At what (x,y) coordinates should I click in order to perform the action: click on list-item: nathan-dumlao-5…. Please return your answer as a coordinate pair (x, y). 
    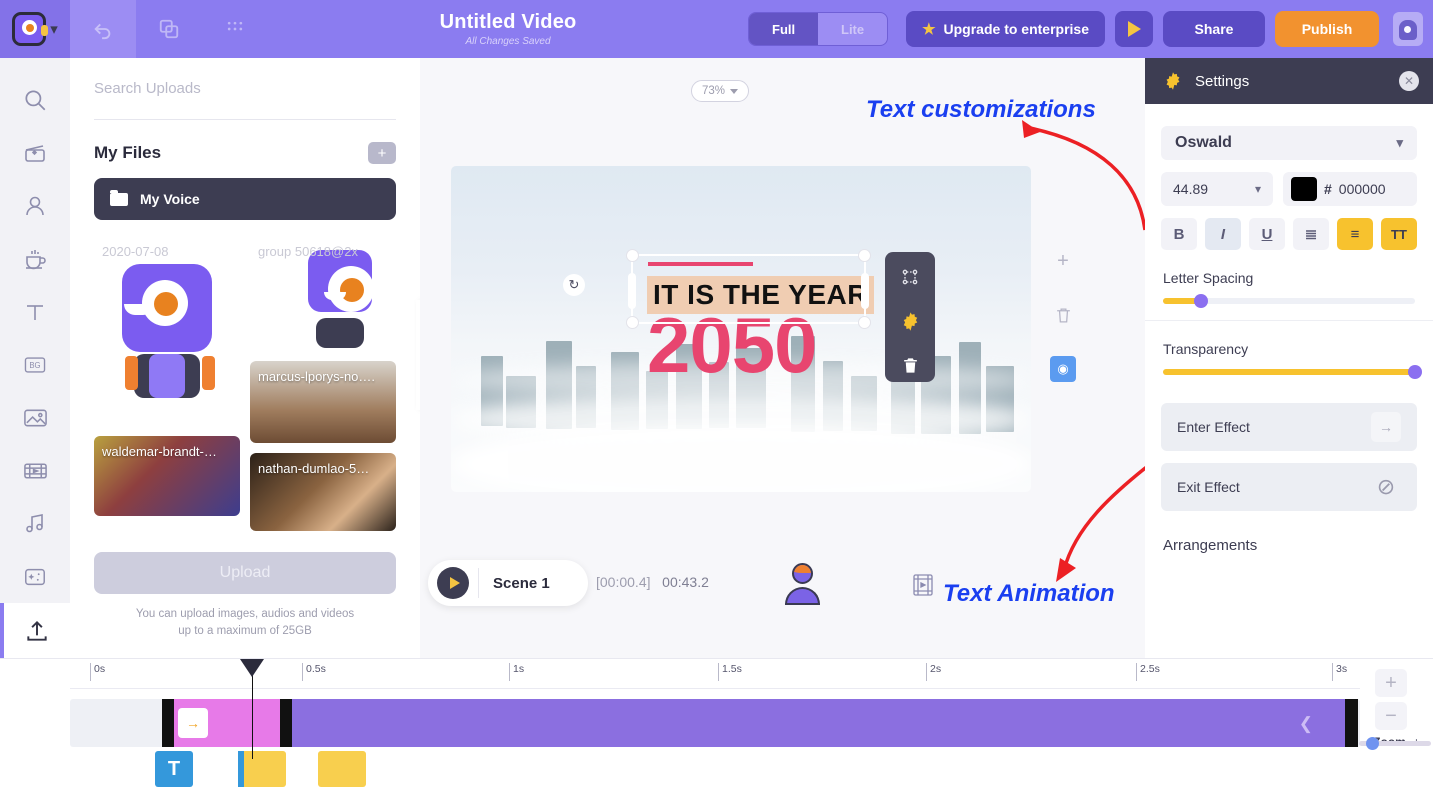
    Looking at the image, I should click on (323, 492).